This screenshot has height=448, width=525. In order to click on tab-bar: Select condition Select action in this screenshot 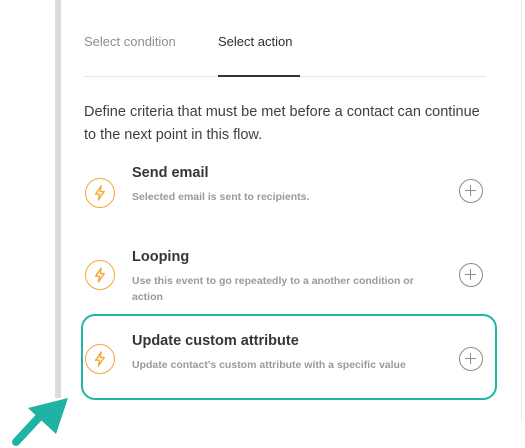, I will do `click(285, 52)`.